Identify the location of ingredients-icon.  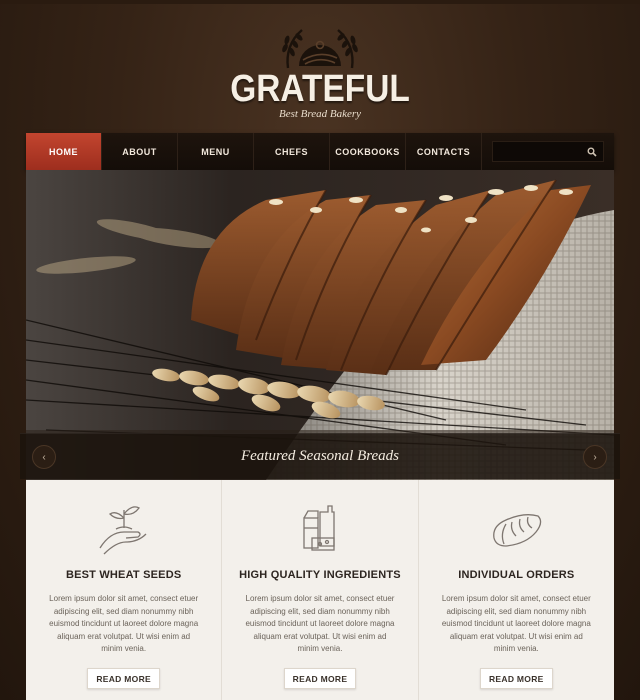
(319, 528).